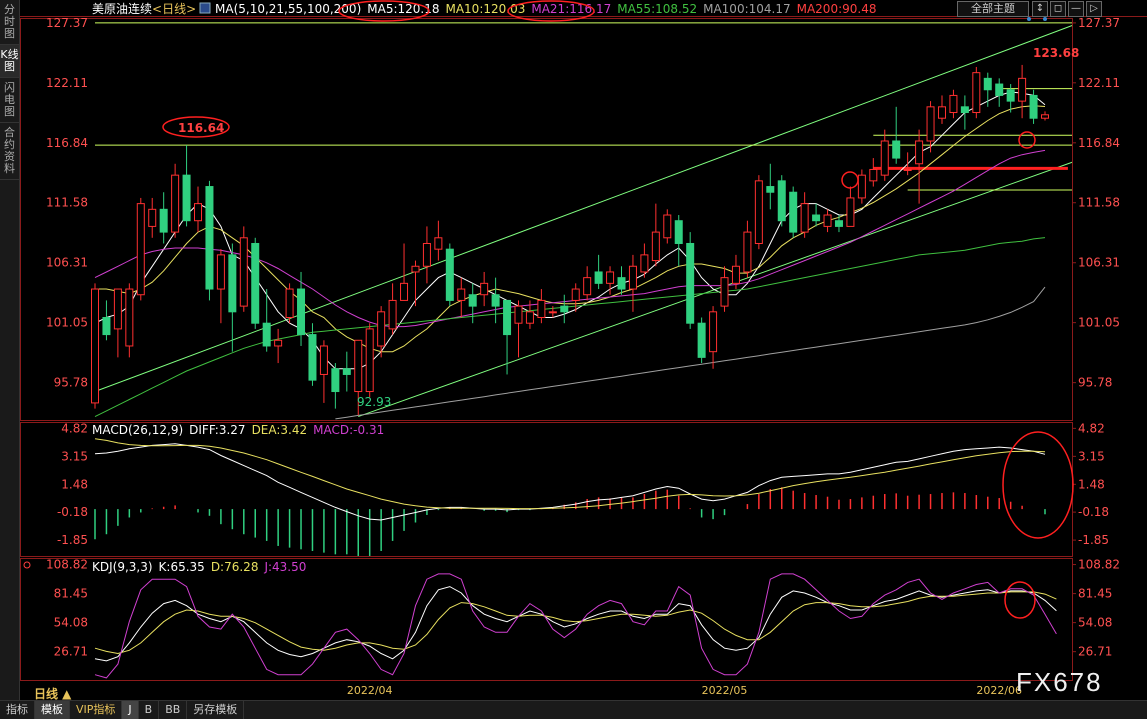  Describe the element at coordinates (1099, 203) in the screenshot. I see `price-ytick-label-3: 111.58` at that location.